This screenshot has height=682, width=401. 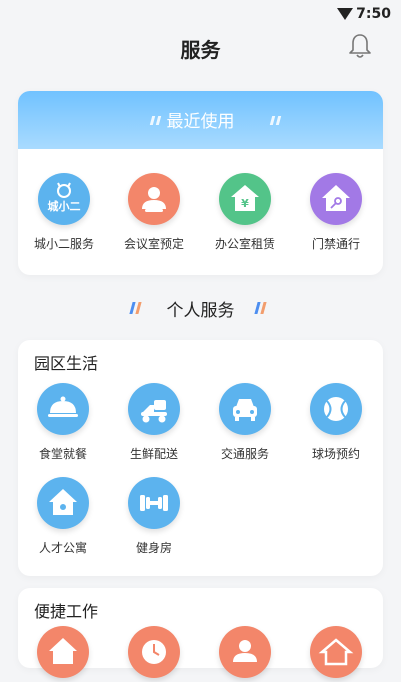 I want to click on service-court-booking: 球场预约, so click(x=336, y=422).